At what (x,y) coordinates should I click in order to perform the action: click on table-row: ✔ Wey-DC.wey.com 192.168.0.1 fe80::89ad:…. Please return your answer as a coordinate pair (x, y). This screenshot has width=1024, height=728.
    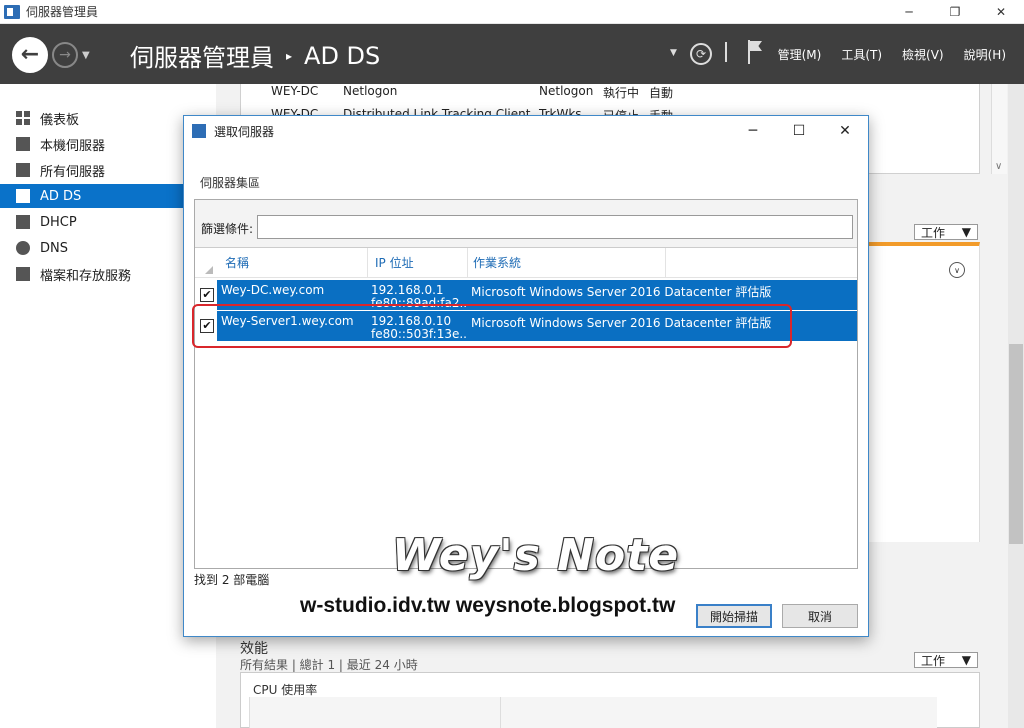
    Looking at the image, I should click on (526, 295).